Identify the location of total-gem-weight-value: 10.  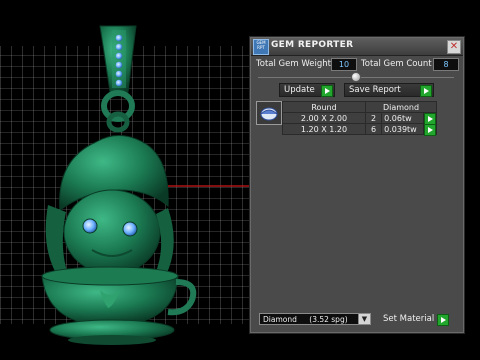
(344, 64).